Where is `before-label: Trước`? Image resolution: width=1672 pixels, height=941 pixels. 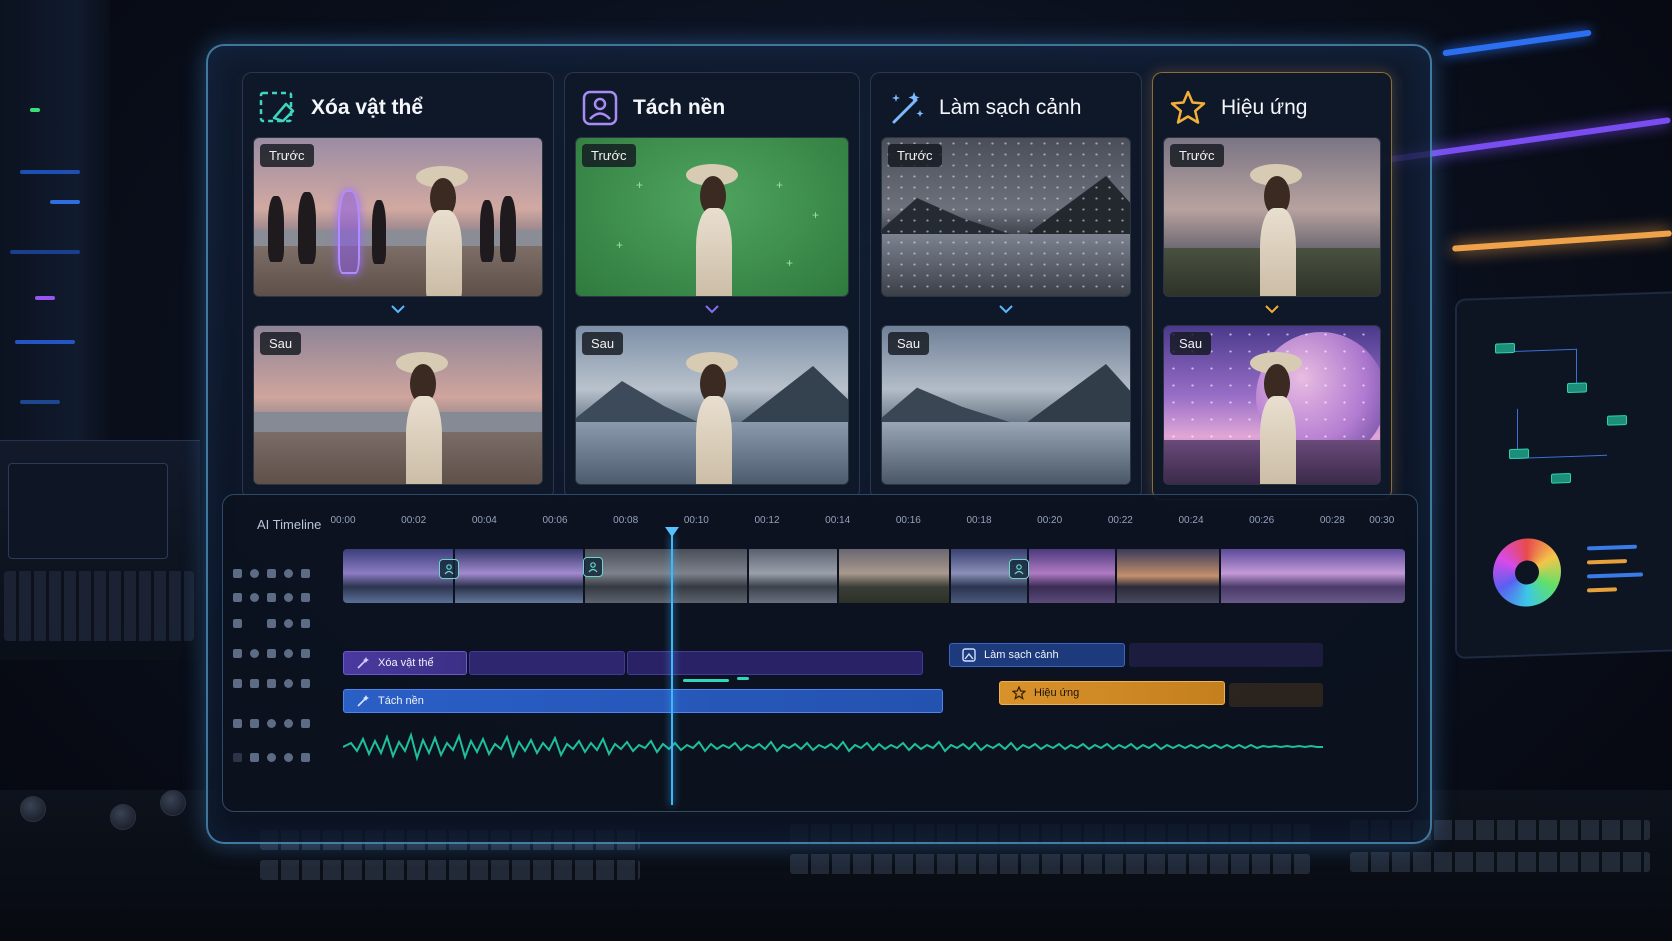 before-label: Trước is located at coordinates (287, 155).